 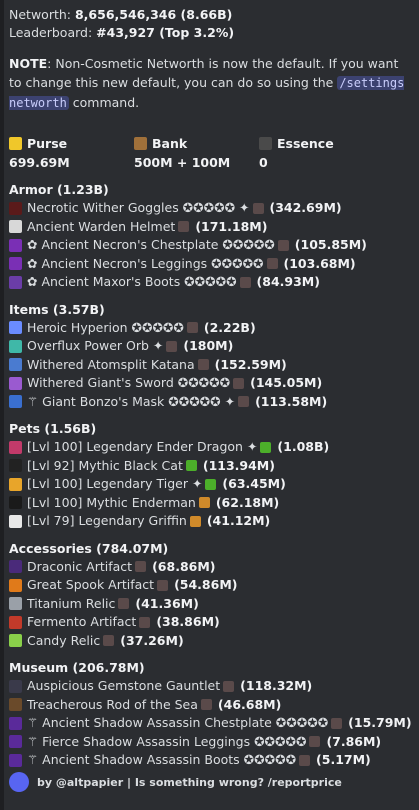 What do you see at coordinates (15, 143) in the screenshot?
I see `gold-ingot-icon` at bounding box center [15, 143].